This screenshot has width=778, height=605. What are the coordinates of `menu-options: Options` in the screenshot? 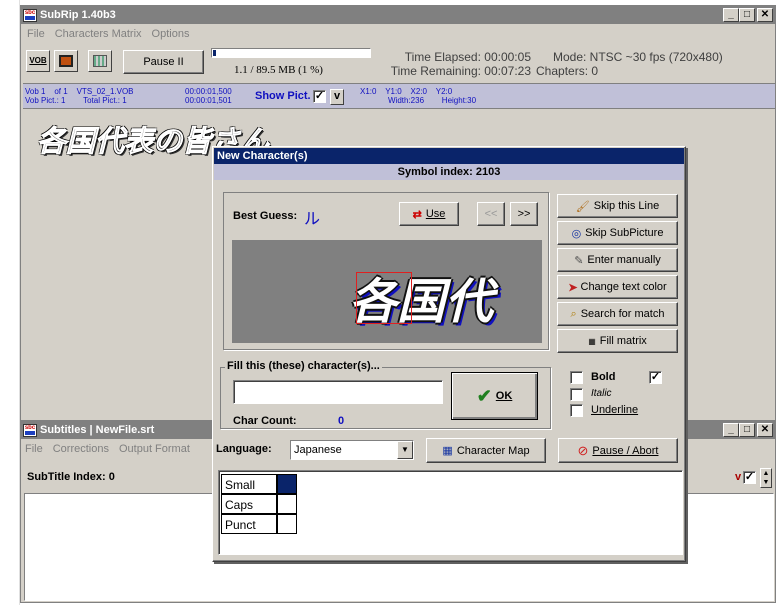 It's located at (171, 34).